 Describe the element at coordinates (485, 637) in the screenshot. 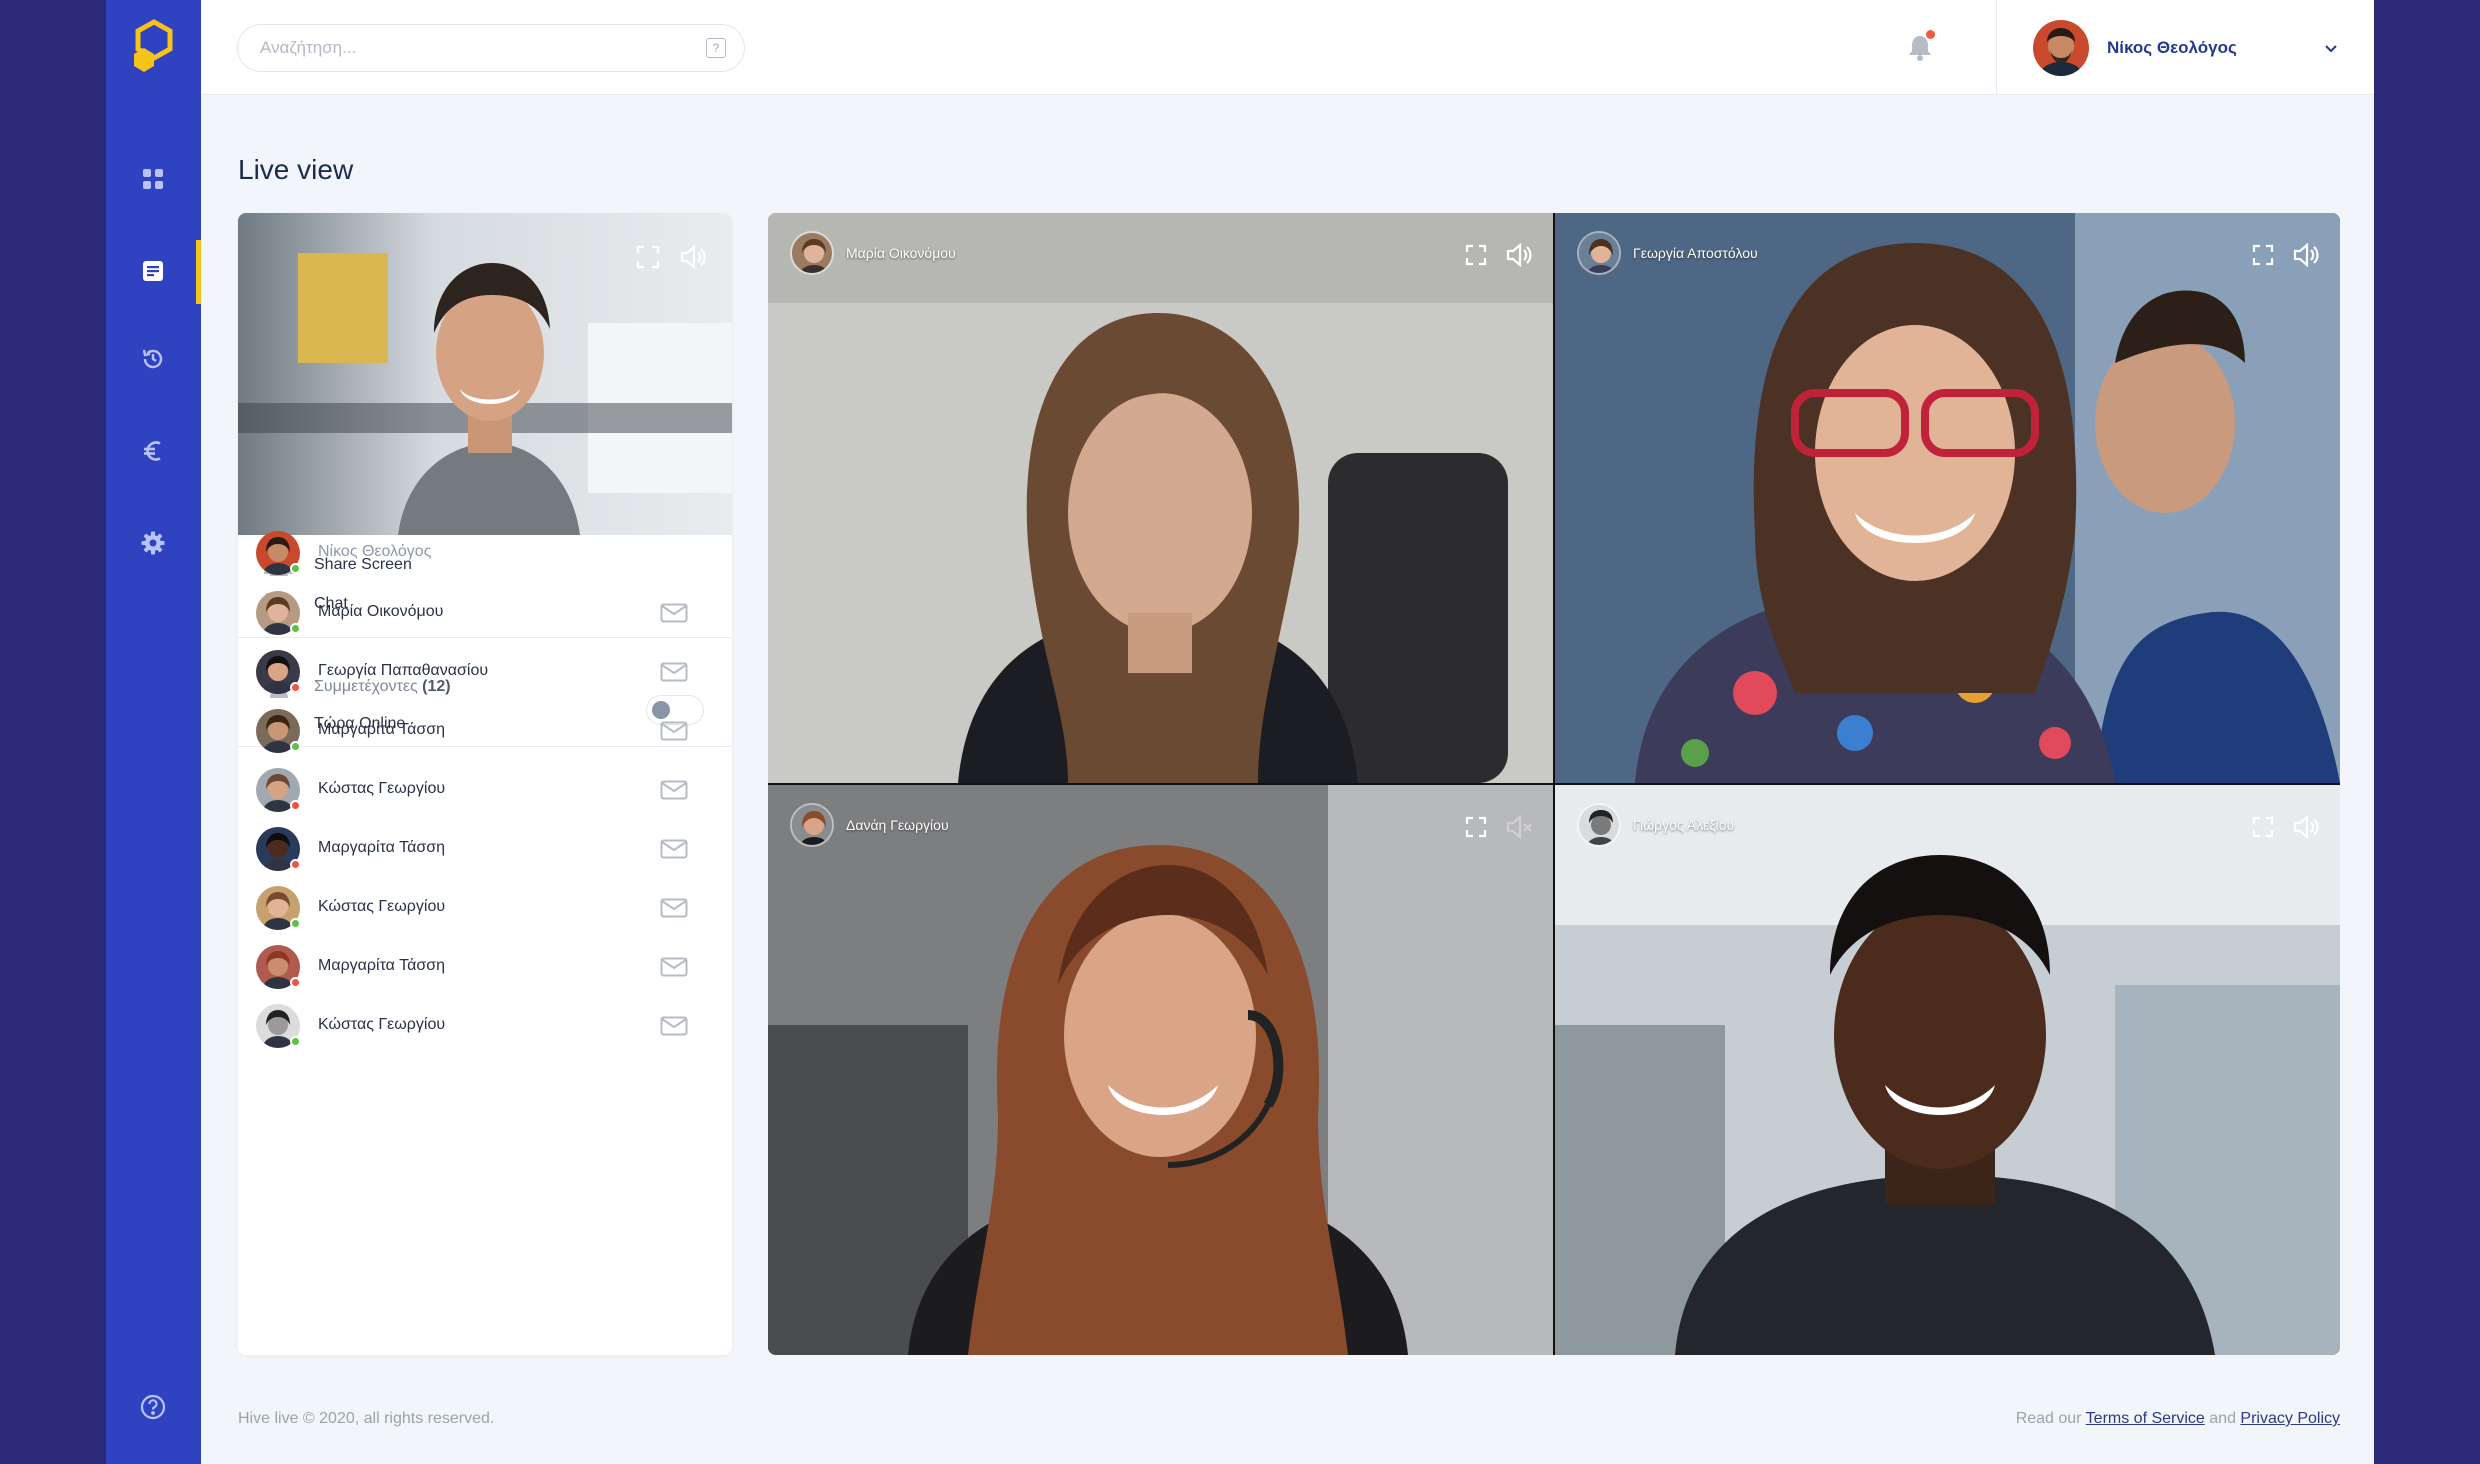

I see `panel-divider` at that location.